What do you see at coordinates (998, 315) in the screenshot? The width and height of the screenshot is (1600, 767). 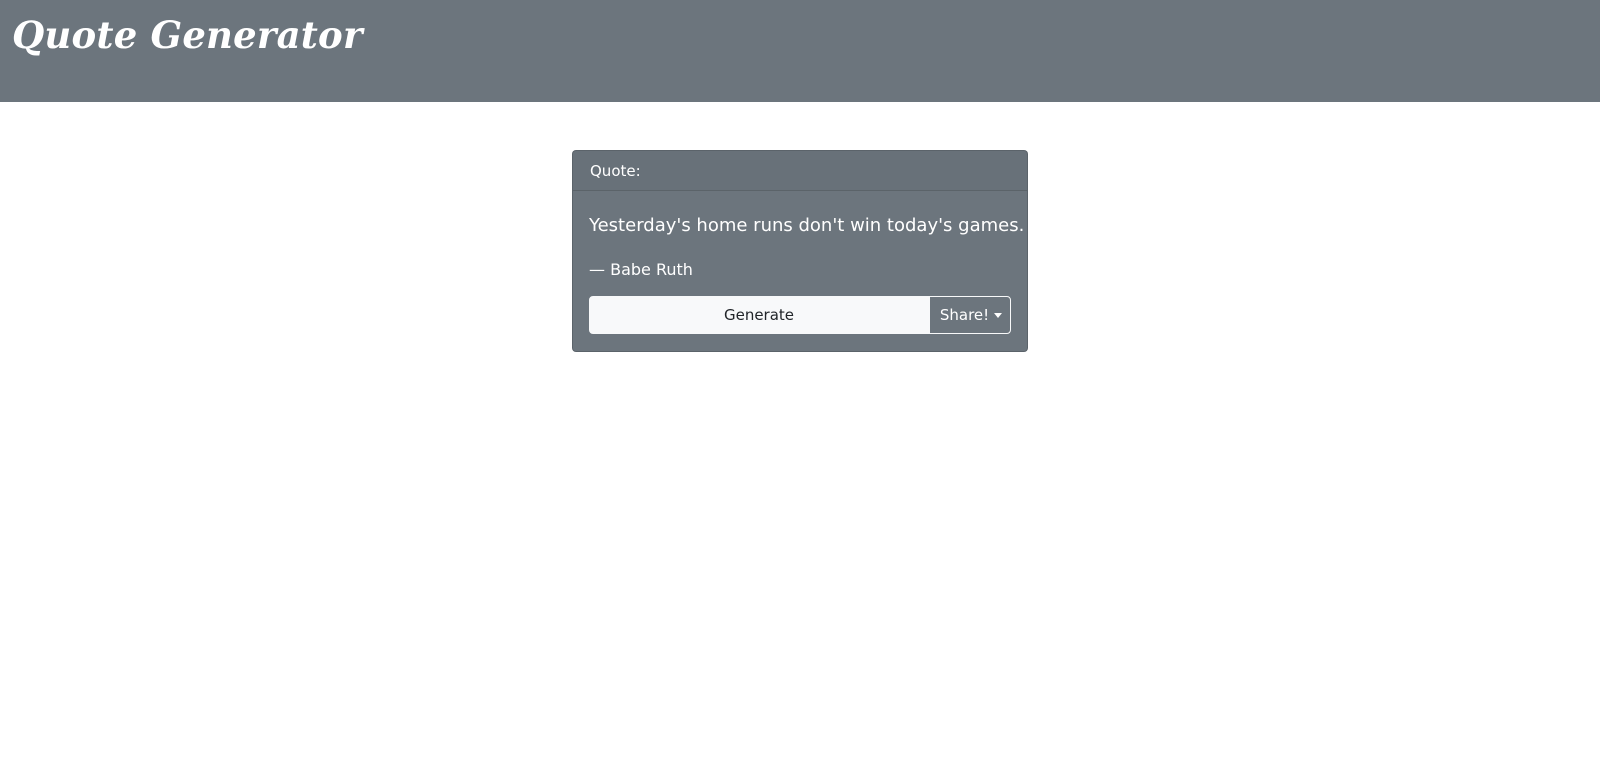 I see `caret-down-icon` at bounding box center [998, 315].